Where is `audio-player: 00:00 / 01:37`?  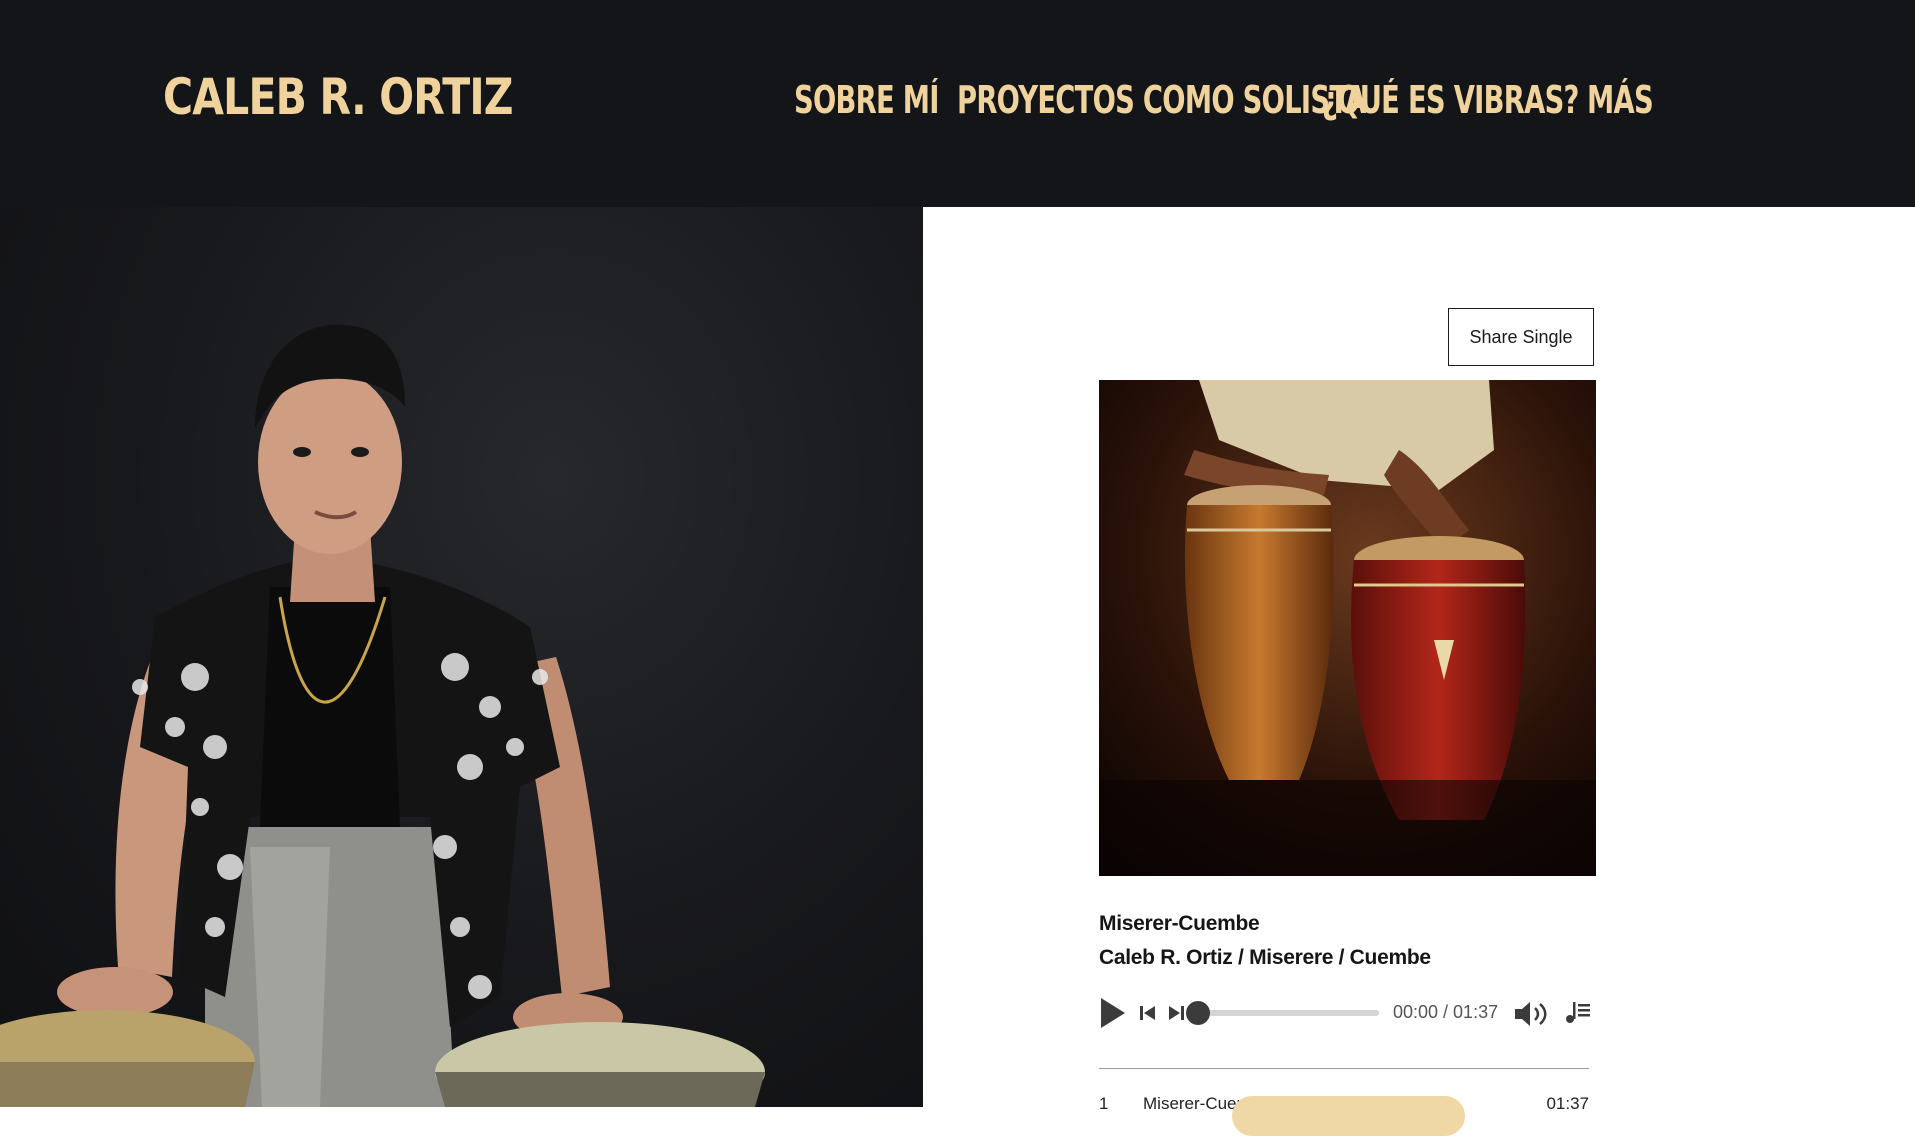 audio-player: 00:00 / 01:37 is located at coordinates (1347, 1013).